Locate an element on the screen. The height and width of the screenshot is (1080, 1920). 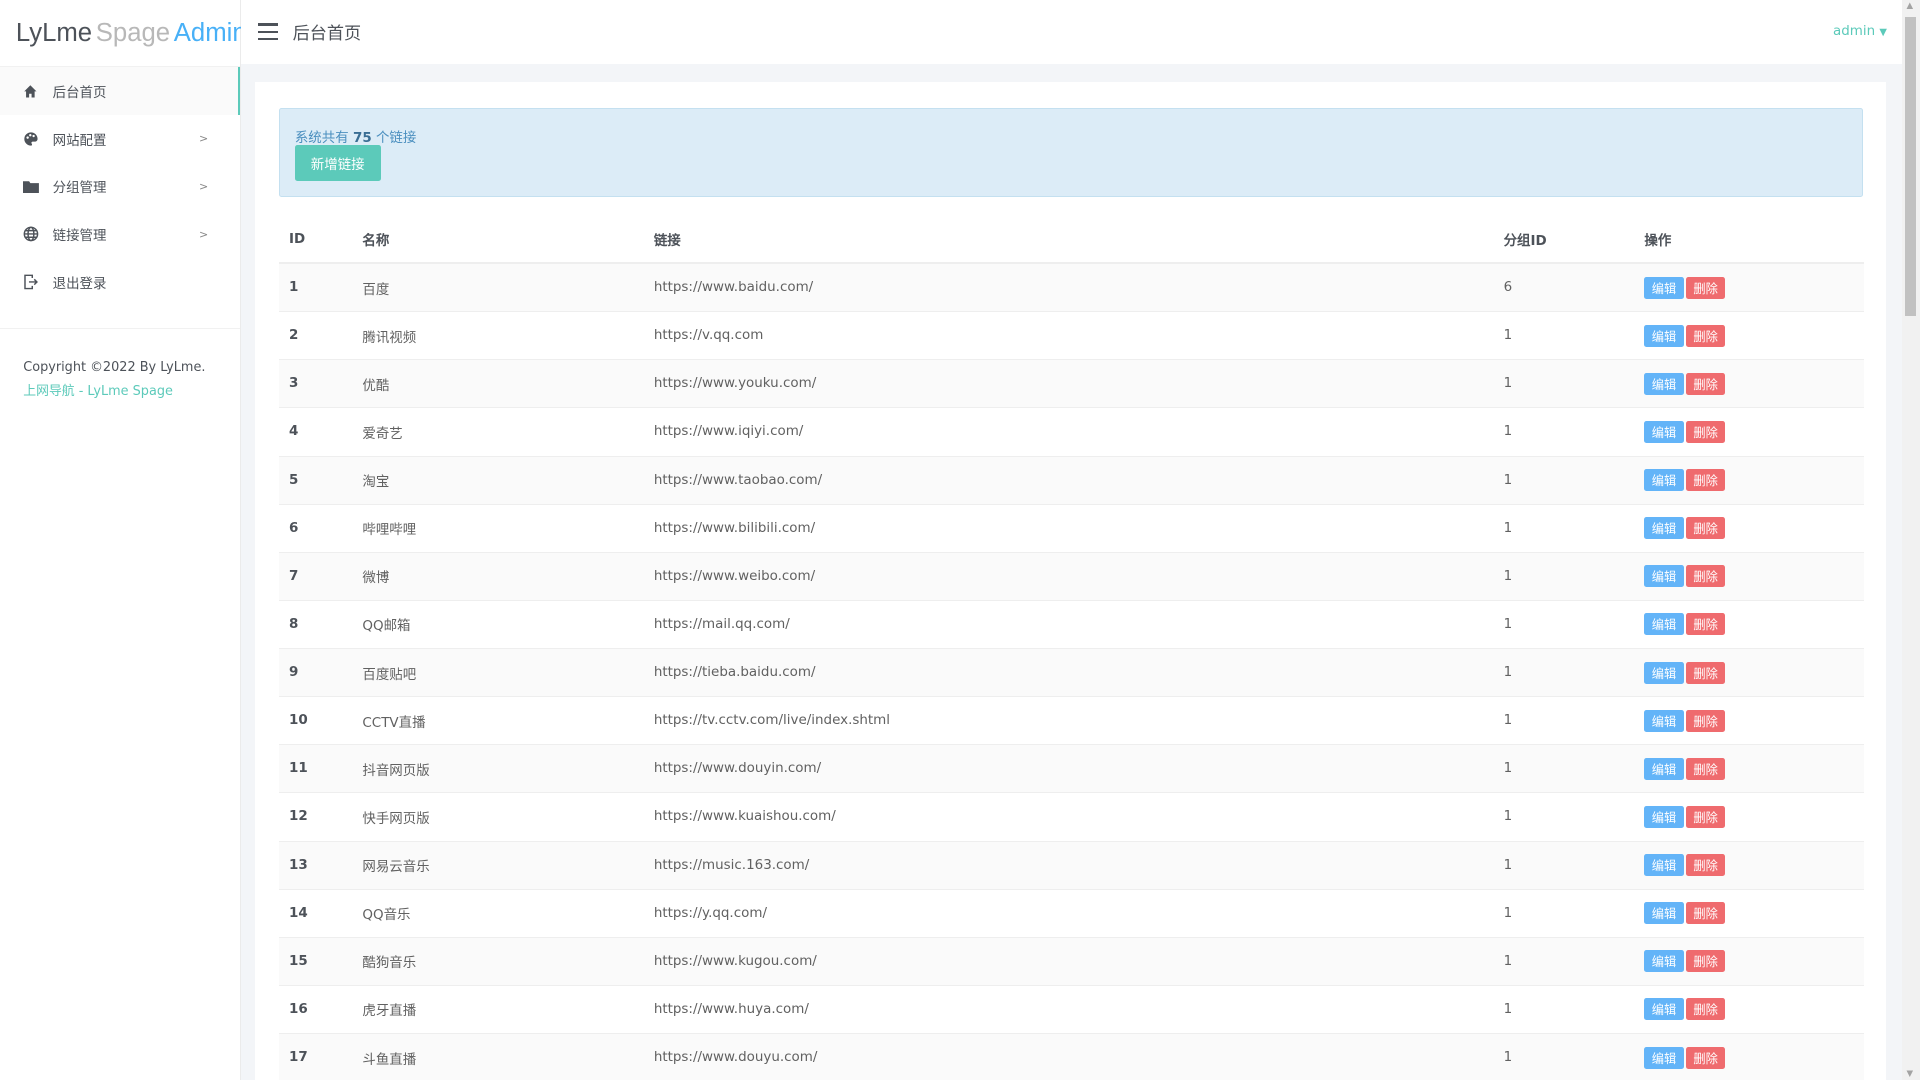
sidebar-item-label: 链接管理 is located at coordinates (79, 237).